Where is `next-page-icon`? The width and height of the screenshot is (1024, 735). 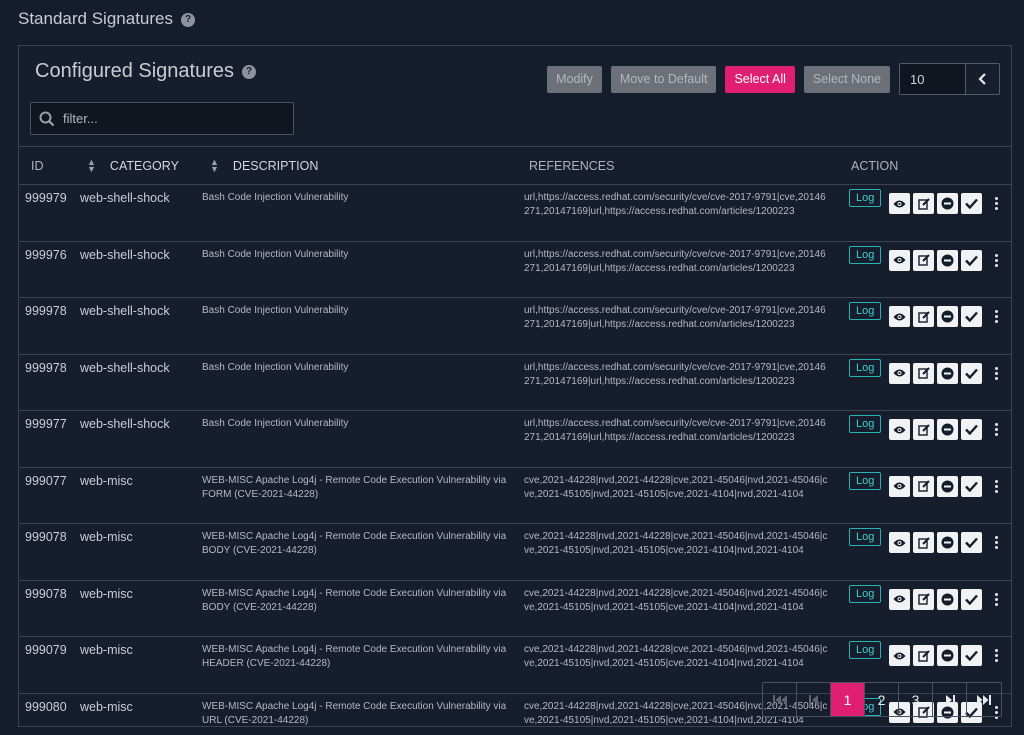 next-page-icon is located at coordinates (950, 699).